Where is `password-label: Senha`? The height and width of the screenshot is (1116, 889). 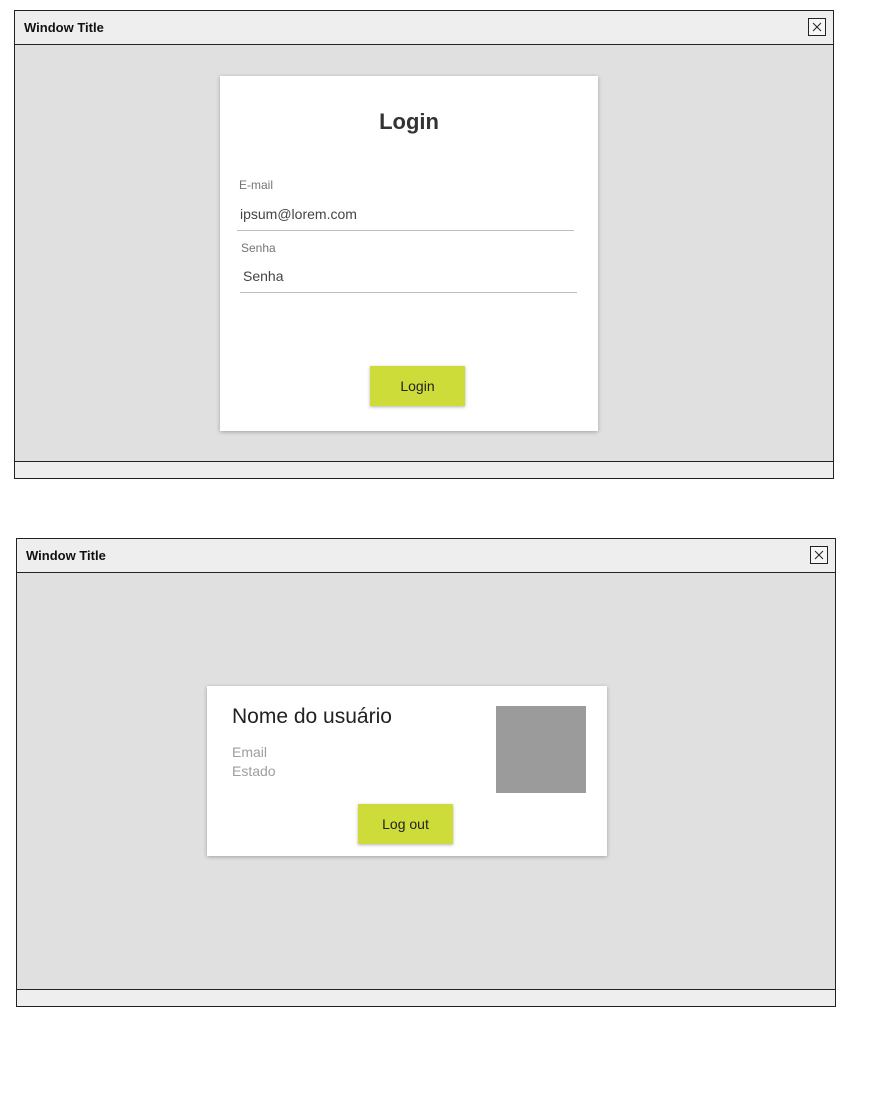
password-label: Senha is located at coordinates (258, 248).